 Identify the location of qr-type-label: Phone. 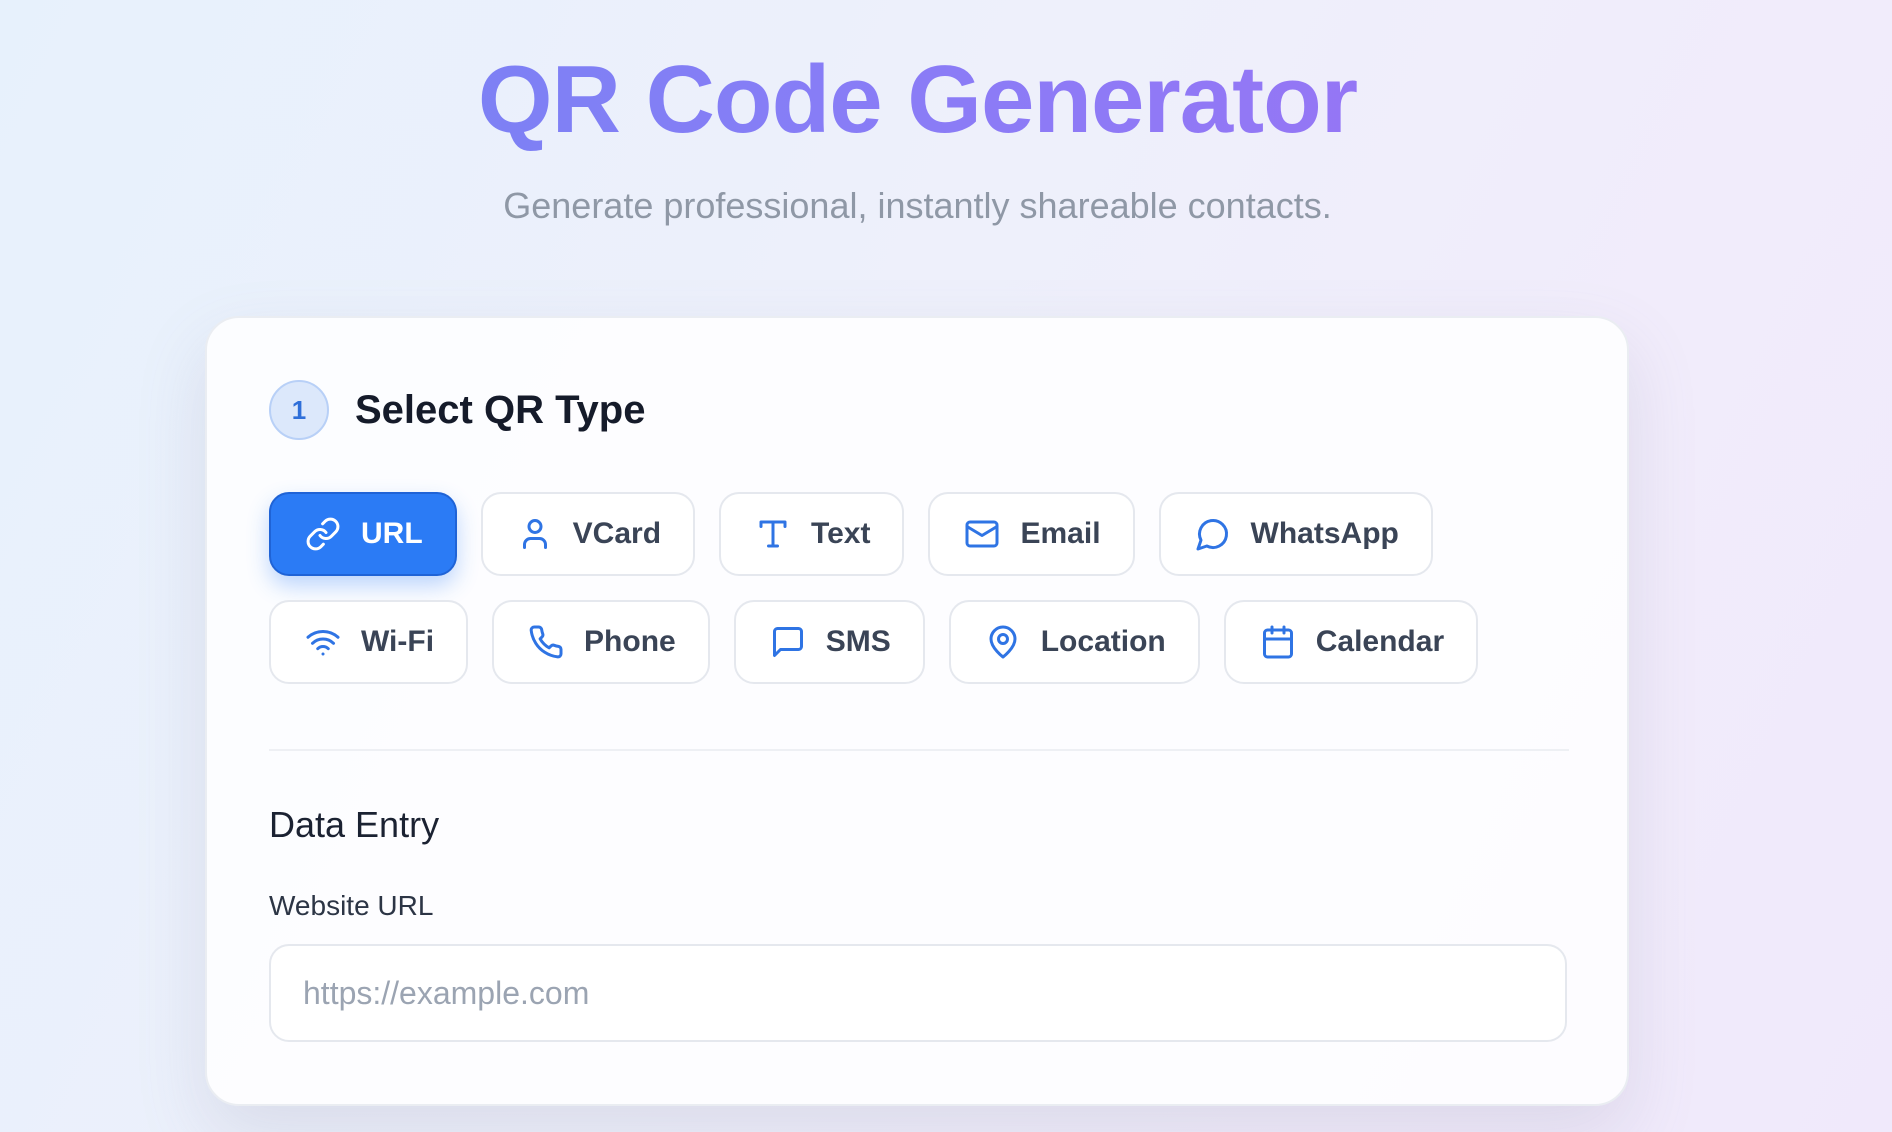
(630, 641).